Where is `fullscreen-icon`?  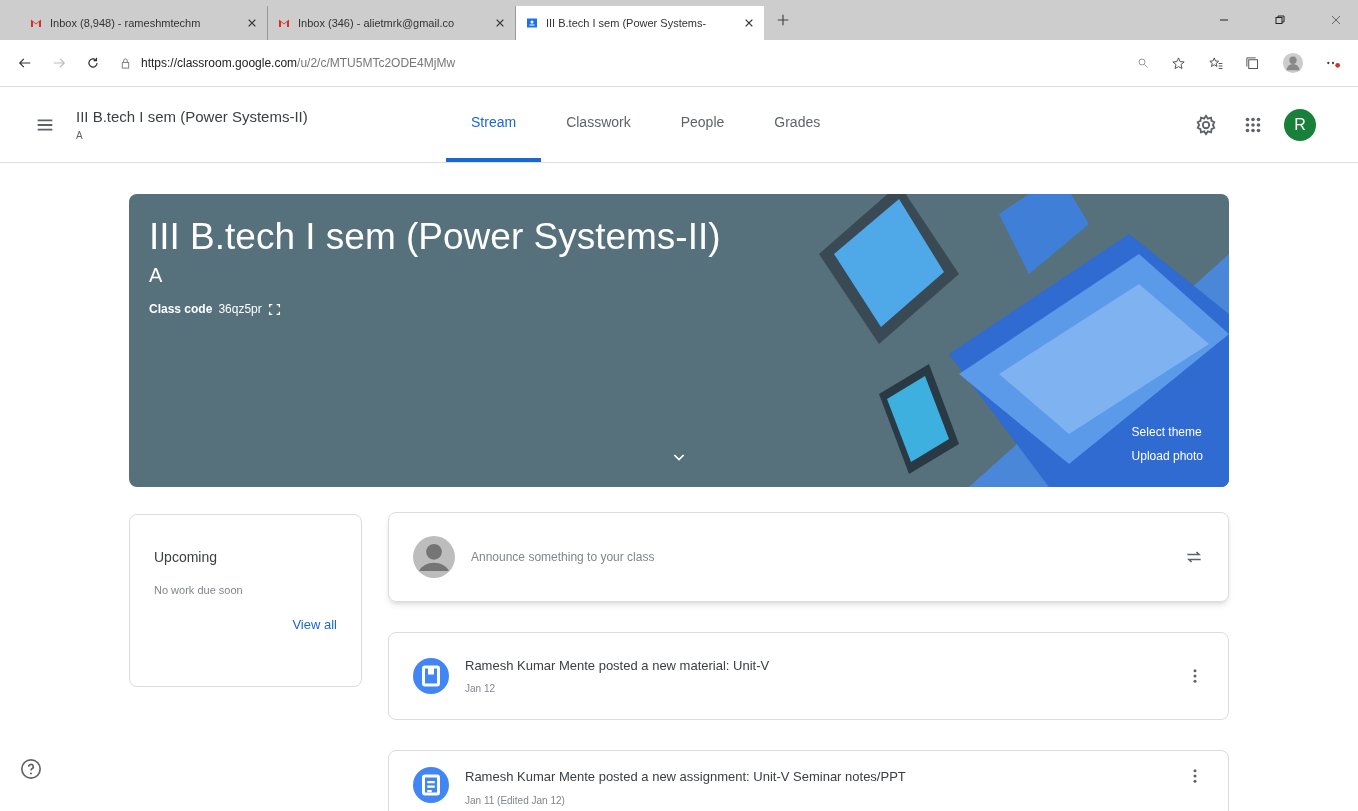
fullscreen-icon is located at coordinates (274, 309).